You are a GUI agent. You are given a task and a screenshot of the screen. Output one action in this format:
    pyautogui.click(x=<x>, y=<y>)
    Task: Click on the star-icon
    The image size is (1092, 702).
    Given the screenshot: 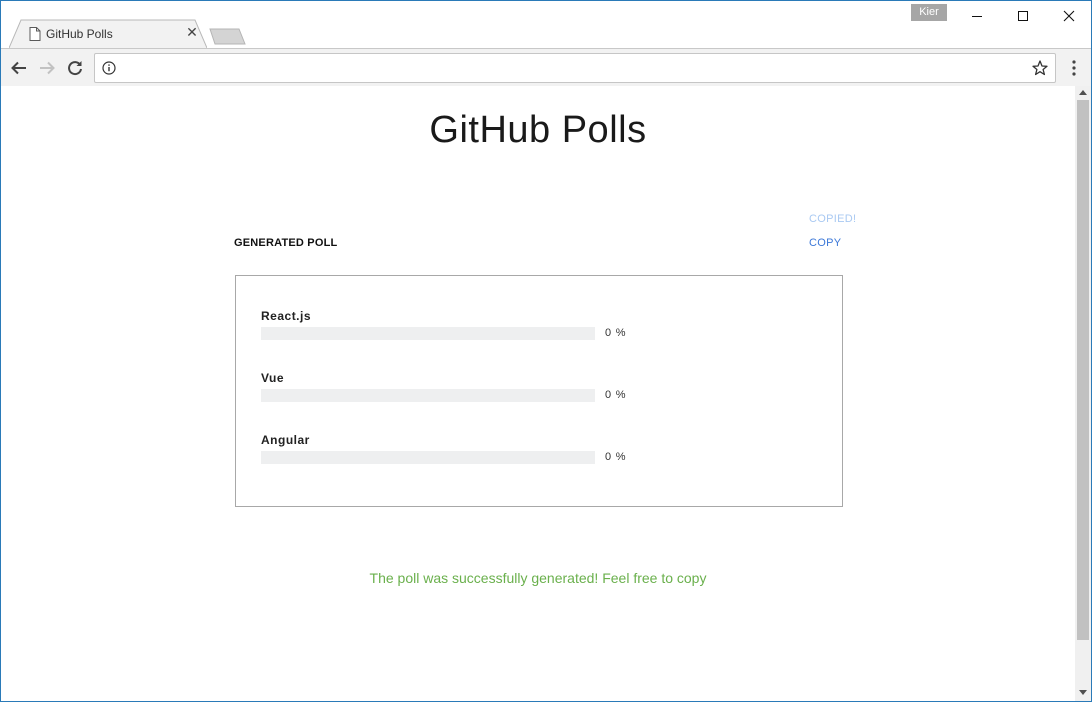 What is the action you would take?
    pyautogui.click(x=1040, y=68)
    